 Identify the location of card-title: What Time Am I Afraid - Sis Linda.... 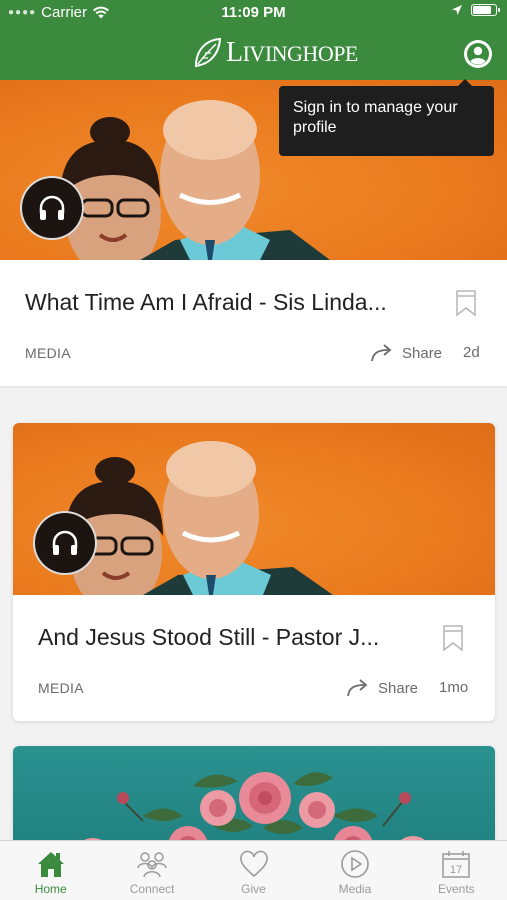
(227, 302).